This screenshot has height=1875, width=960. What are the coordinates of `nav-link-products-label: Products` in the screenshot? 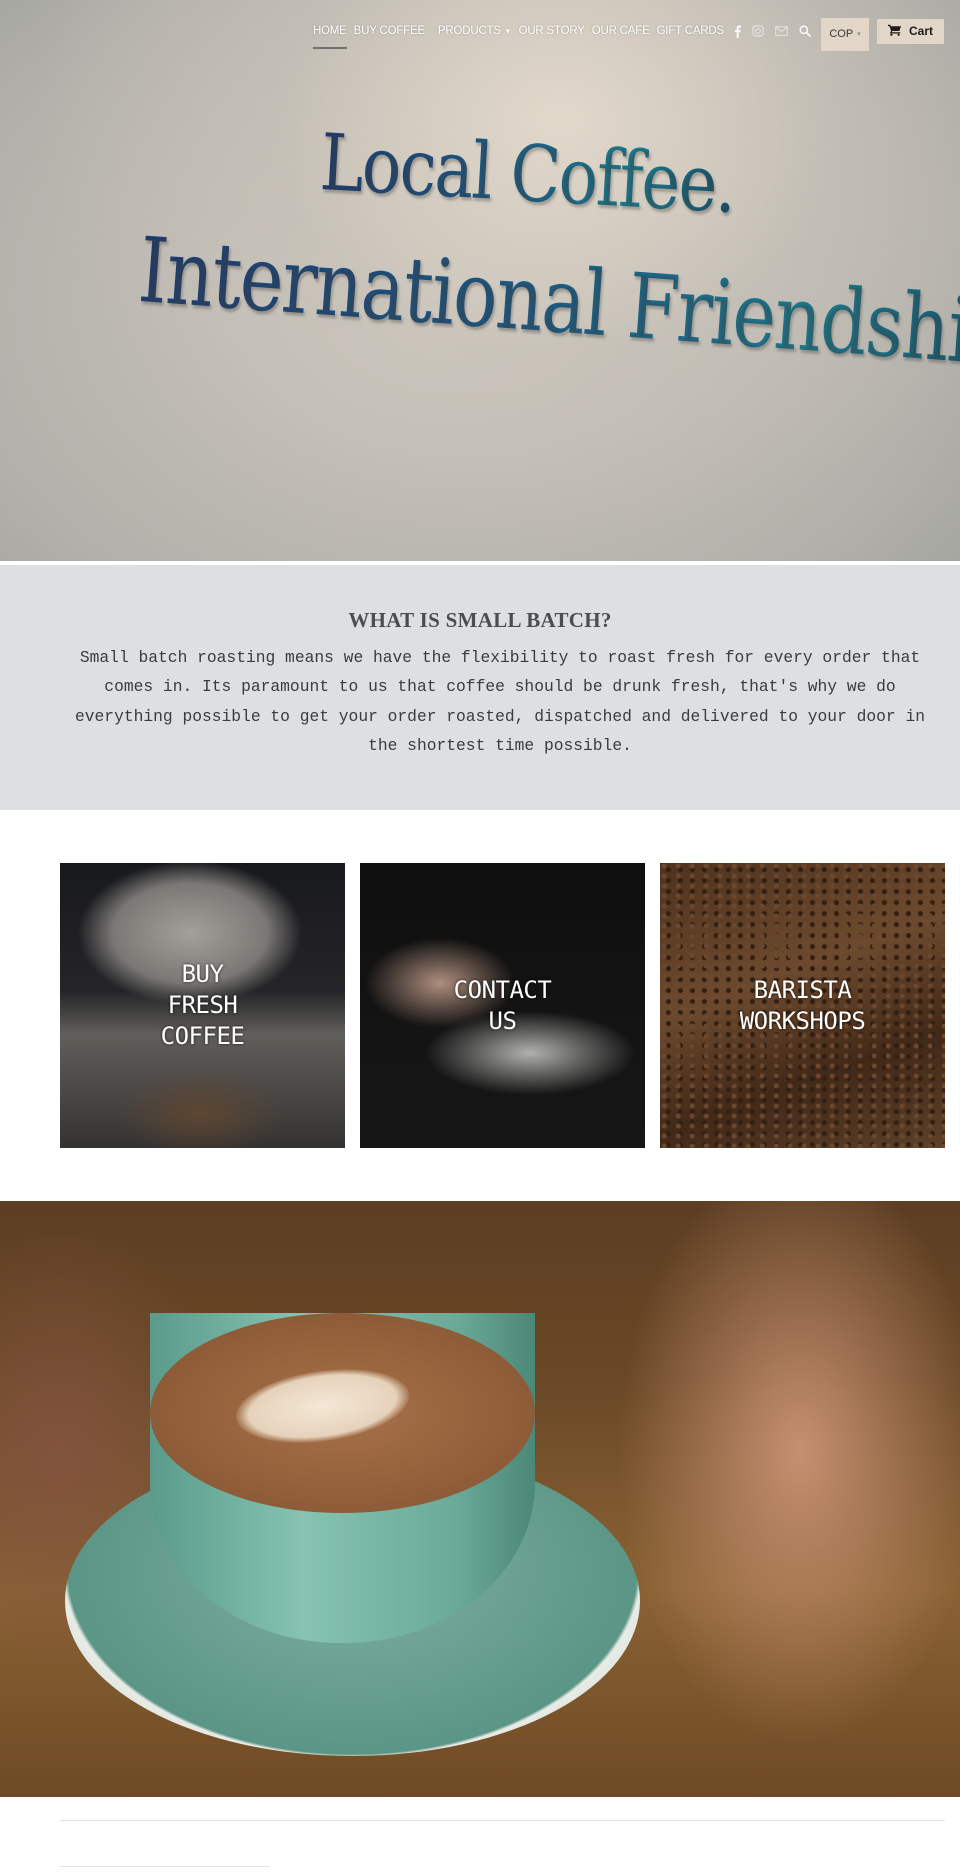 It's located at (469, 31).